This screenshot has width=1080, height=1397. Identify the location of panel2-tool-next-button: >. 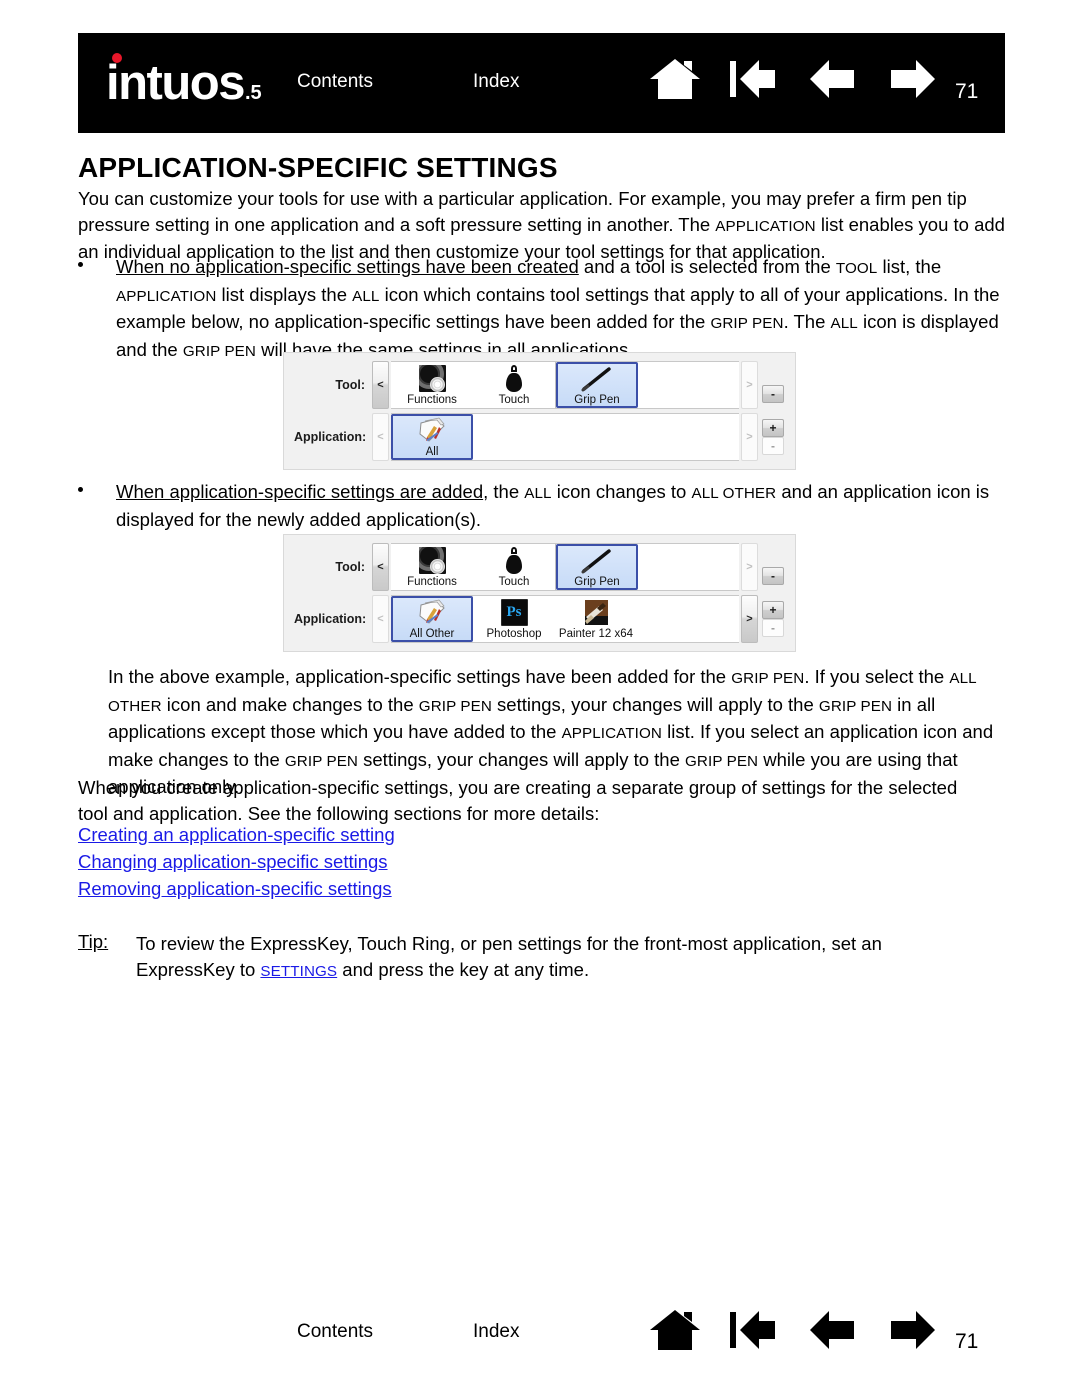
(749, 567).